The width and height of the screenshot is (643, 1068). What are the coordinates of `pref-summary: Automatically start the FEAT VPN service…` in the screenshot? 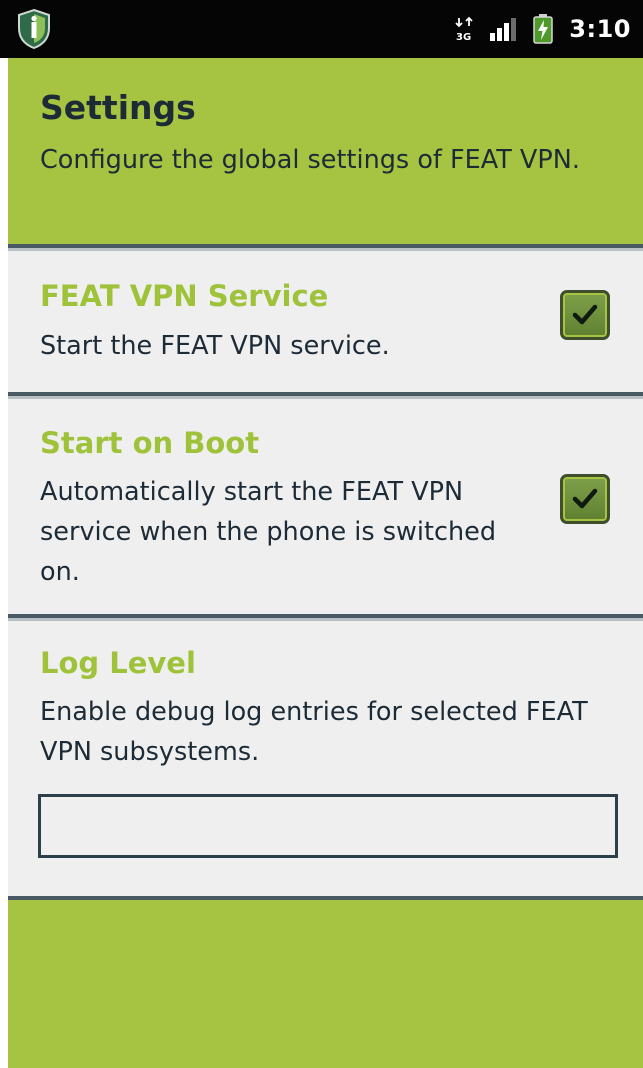 It's located at (268, 532).